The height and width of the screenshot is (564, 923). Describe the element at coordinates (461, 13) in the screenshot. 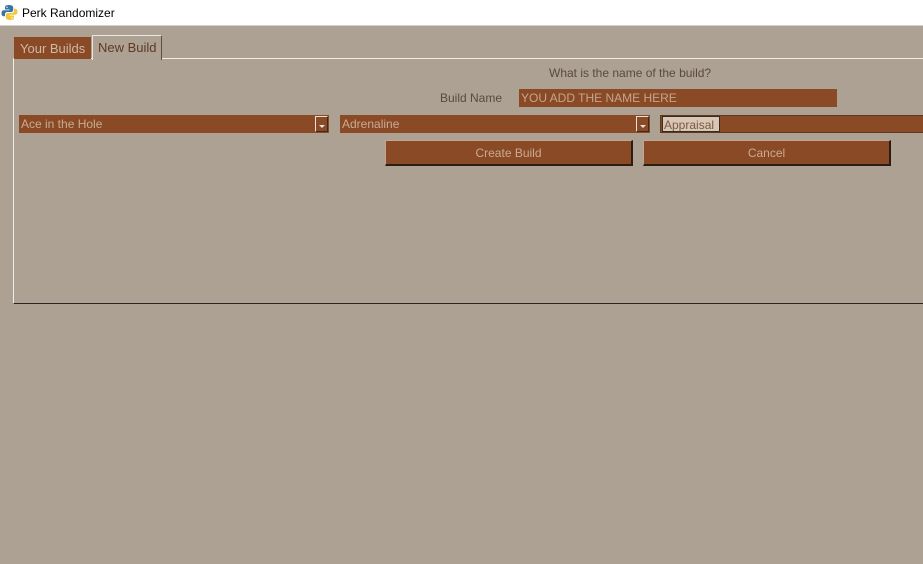

I see `title-bar: Perk Randomizer` at that location.